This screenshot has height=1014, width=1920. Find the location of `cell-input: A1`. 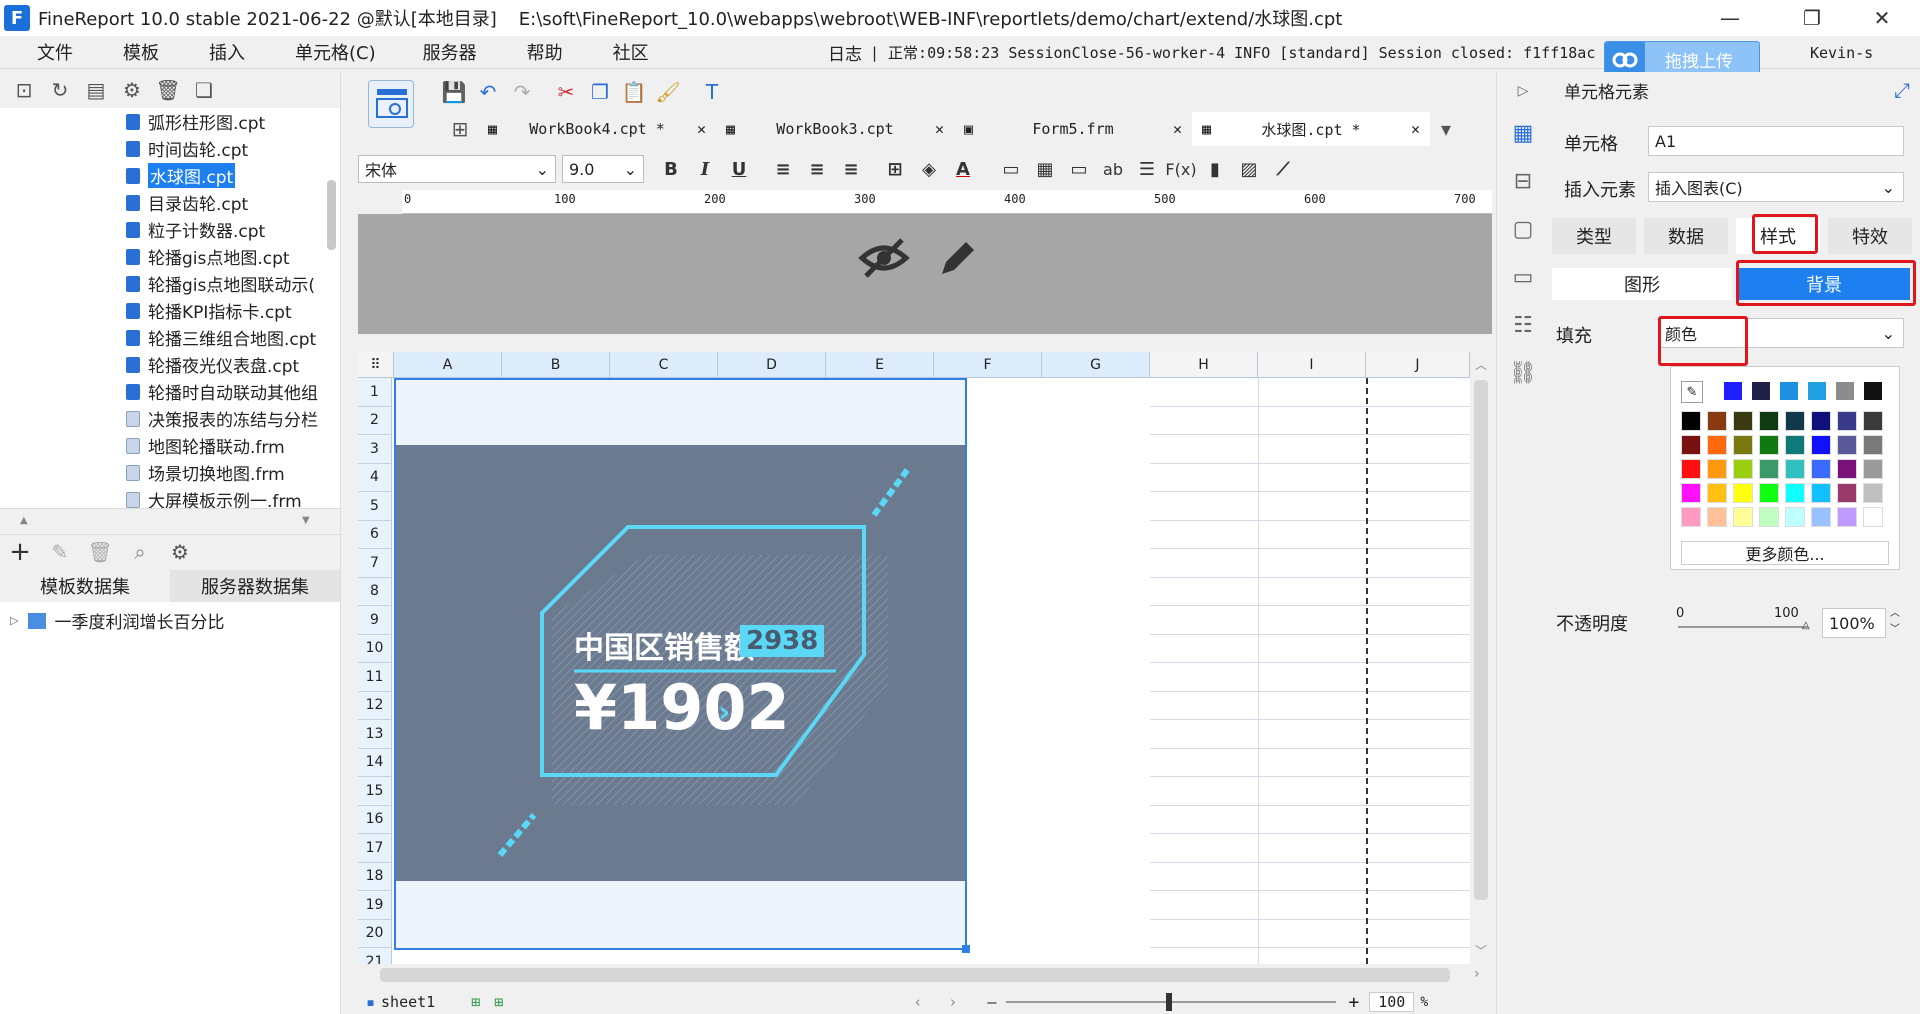

cell-input: A1 is located at coordinates (1776, 141).